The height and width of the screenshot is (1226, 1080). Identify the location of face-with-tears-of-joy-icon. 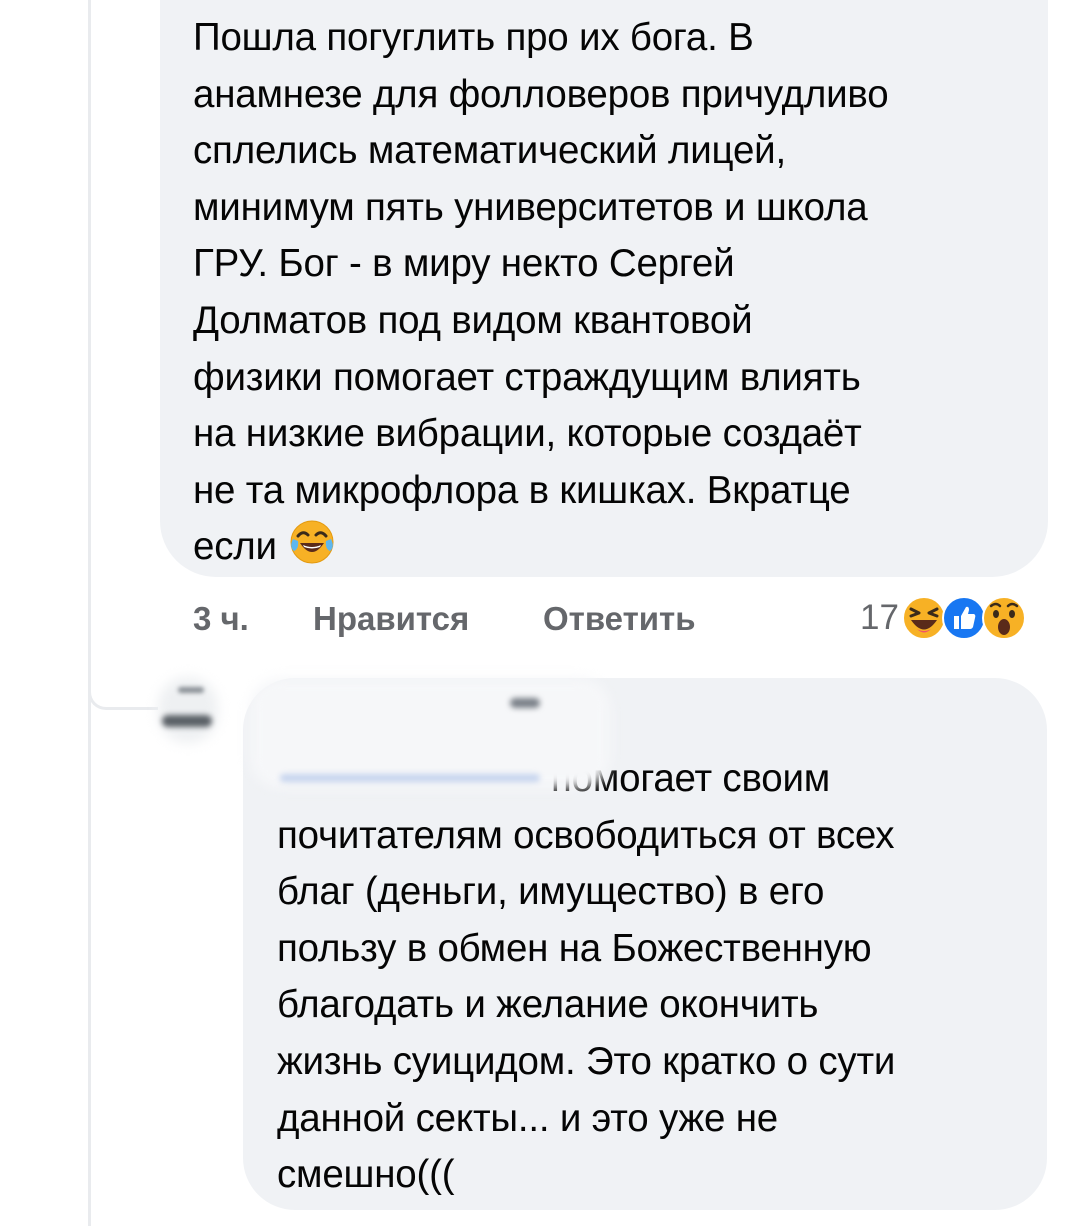
(312, 550).